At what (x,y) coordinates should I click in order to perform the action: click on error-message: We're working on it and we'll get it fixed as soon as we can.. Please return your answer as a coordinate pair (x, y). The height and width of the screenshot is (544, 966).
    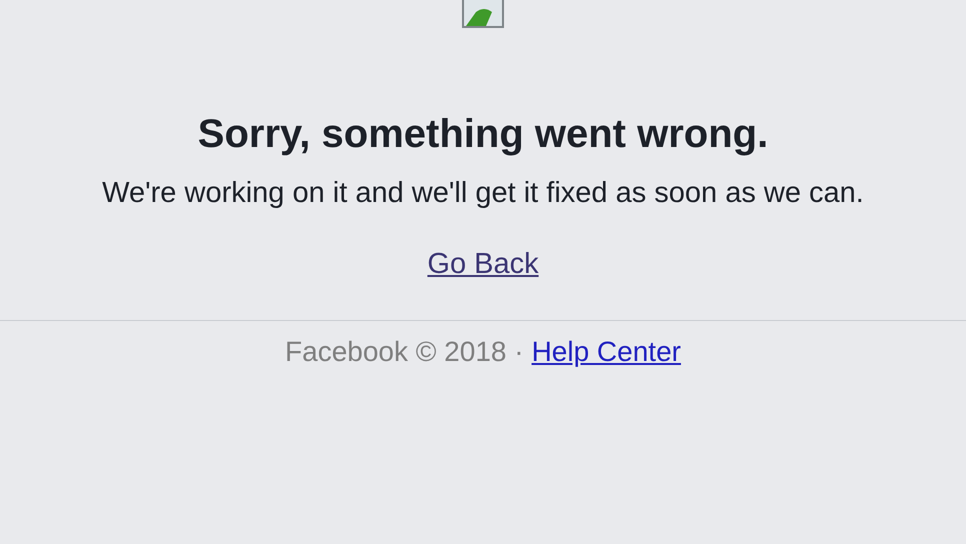
    Looking at the image, I should click on (483, 193).